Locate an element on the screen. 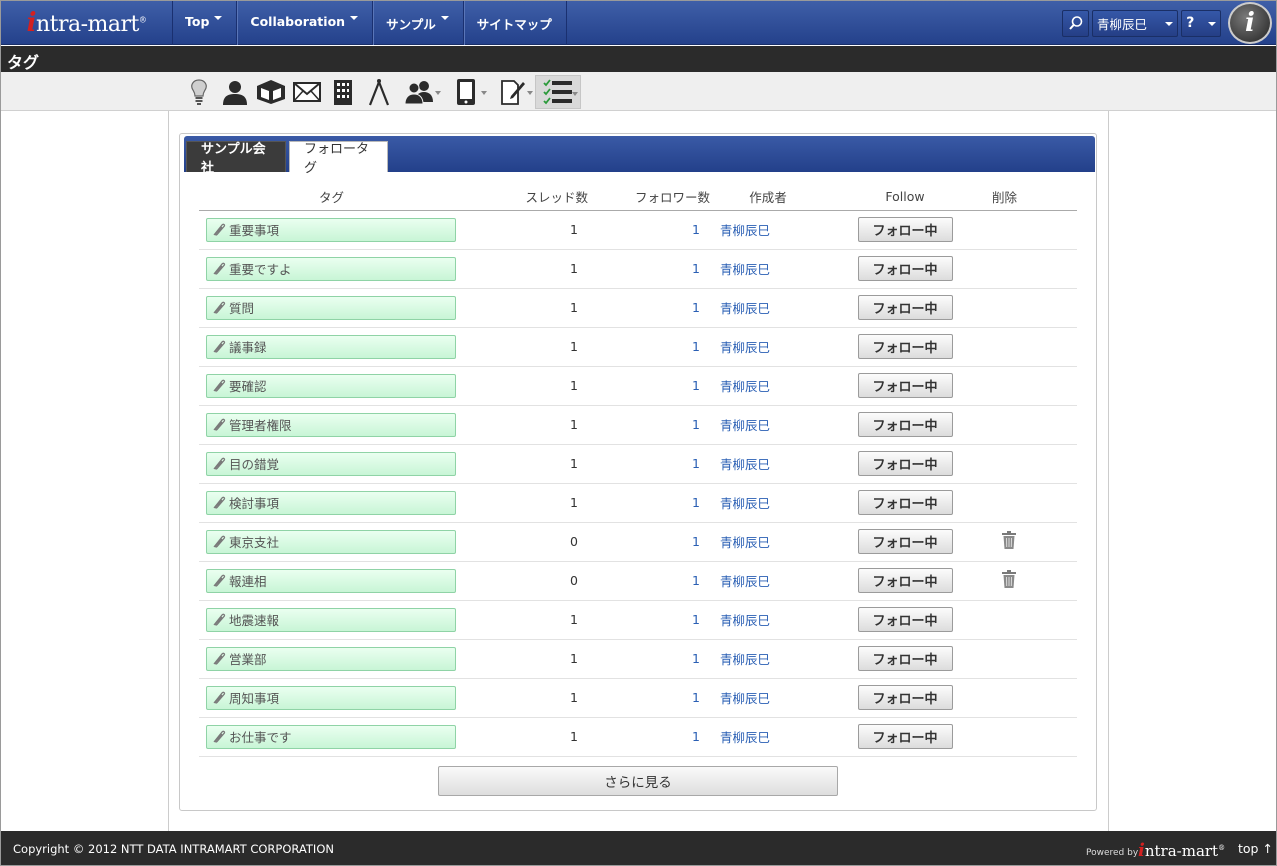 Image resolution: width=1277 pixels, height=866 pixels. tag-link: 要確認 is located at coordinates (331, 385).